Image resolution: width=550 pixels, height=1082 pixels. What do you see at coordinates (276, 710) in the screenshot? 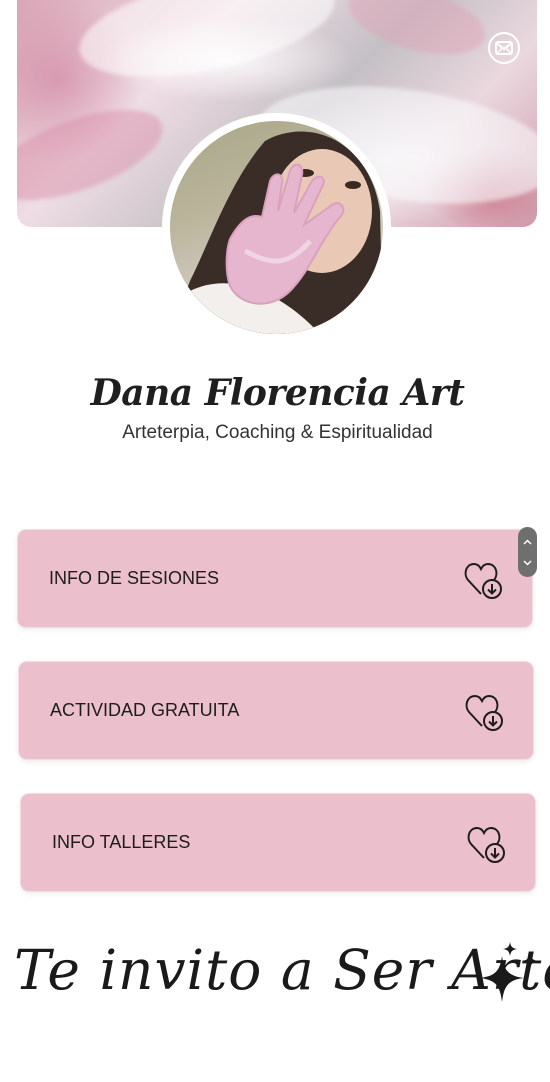
I see `link-actividad-gratuita: ACTIVIDAD GRATUITA` at bounding box center [276, 710].